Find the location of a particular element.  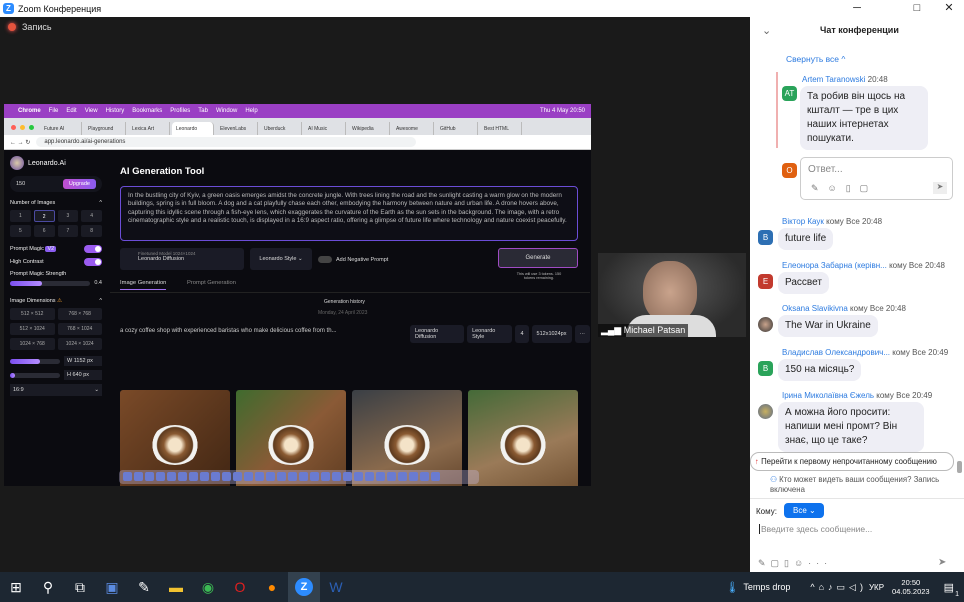

app-icon: ✎ is located at coordinates (144, 587).